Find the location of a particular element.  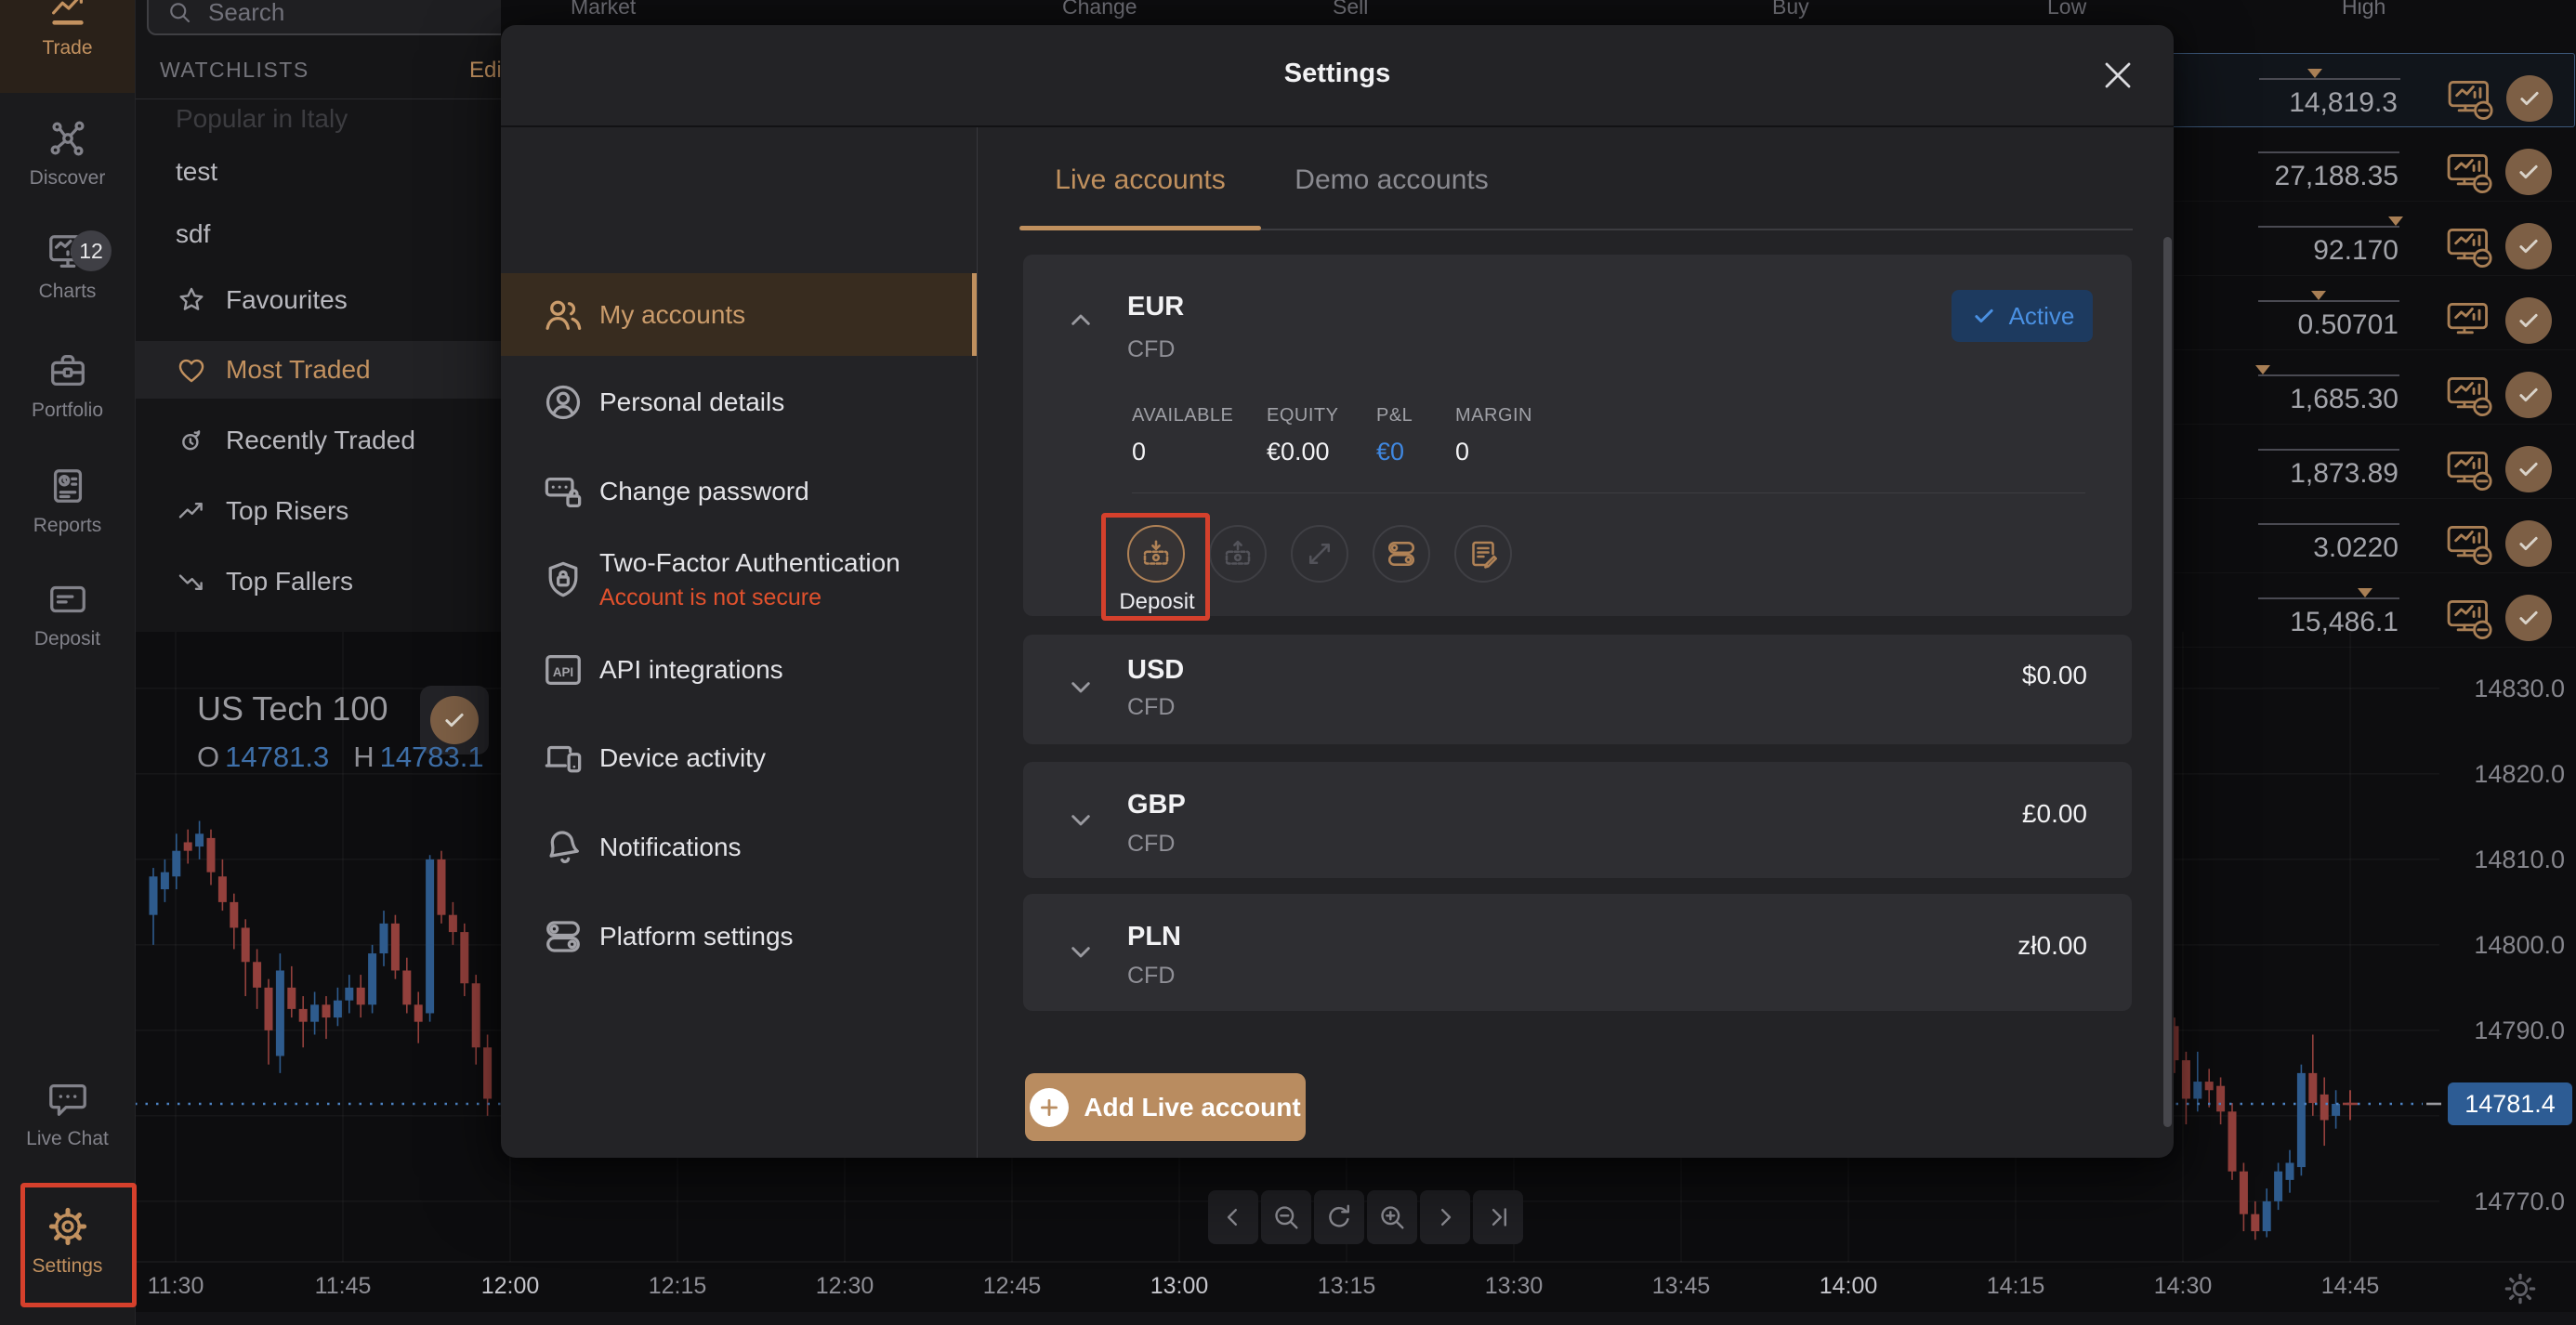

chevron-up-icon is located at coordinates (1080, 321).